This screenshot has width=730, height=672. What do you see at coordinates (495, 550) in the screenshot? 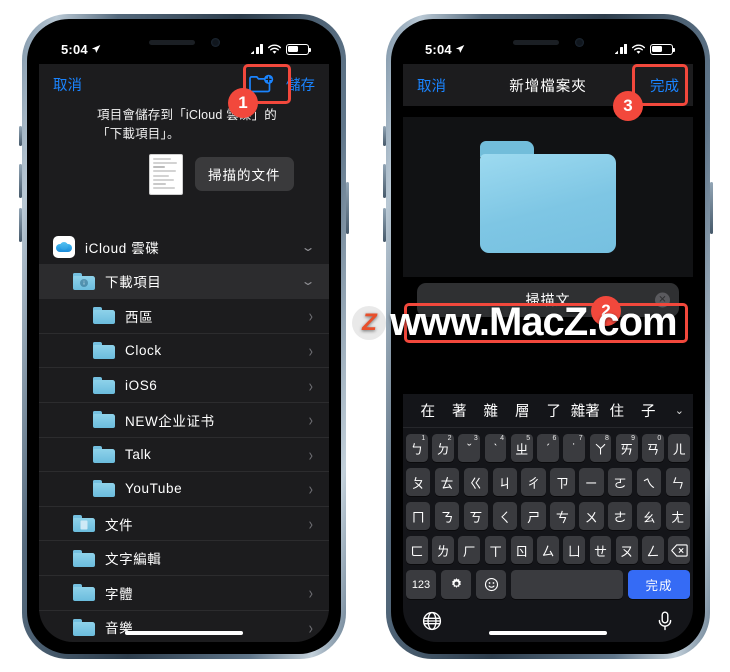
I see `key-r4-3: ㄒ` at bounding box center [495, 550].